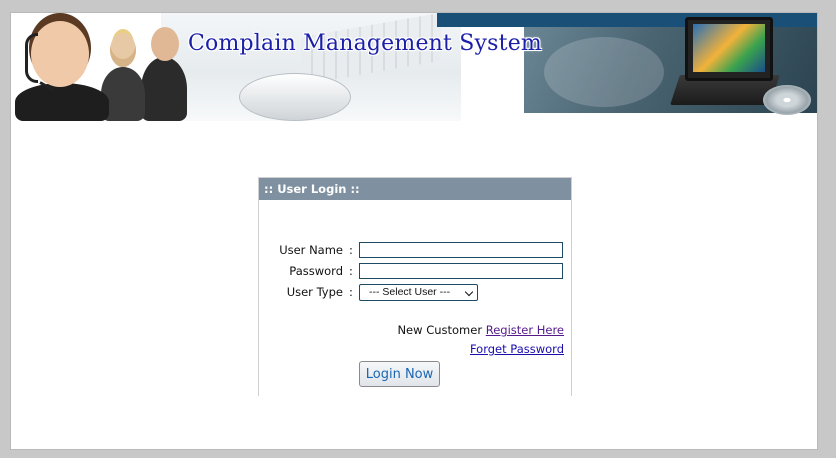  I want to click on user-type-select: --- Select User ---, so click(418, 292).